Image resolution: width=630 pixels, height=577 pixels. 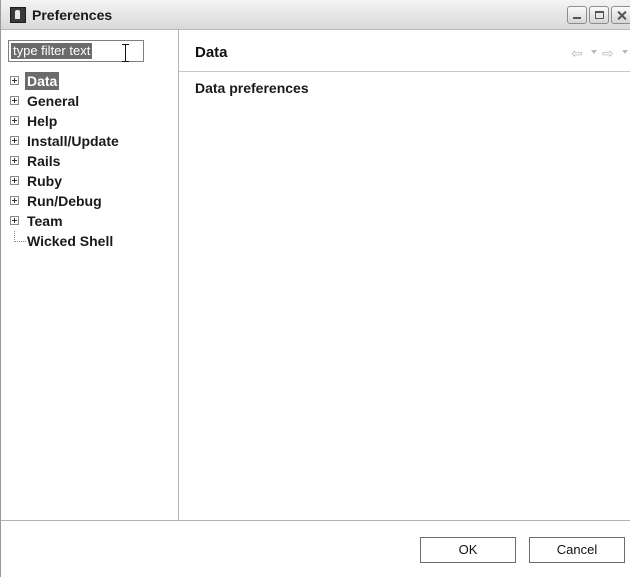 What do you see at coordinates (53, 101) in the screenshot?
I see `tree-item-label: General` at bounding box center [53, 101].